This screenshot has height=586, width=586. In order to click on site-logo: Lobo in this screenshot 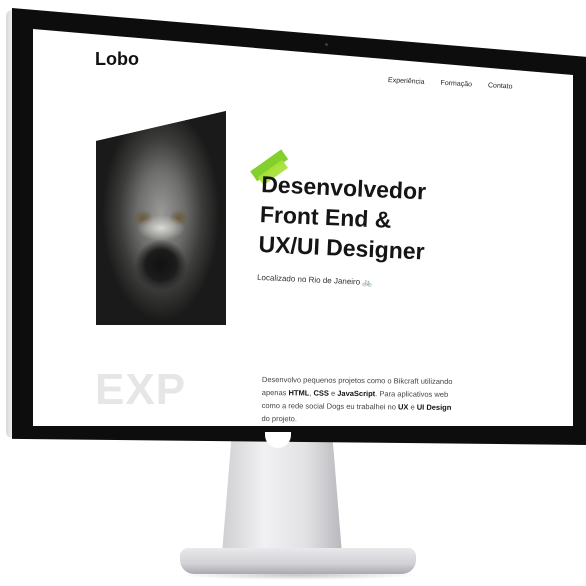, I will do `click(117, 59)`.